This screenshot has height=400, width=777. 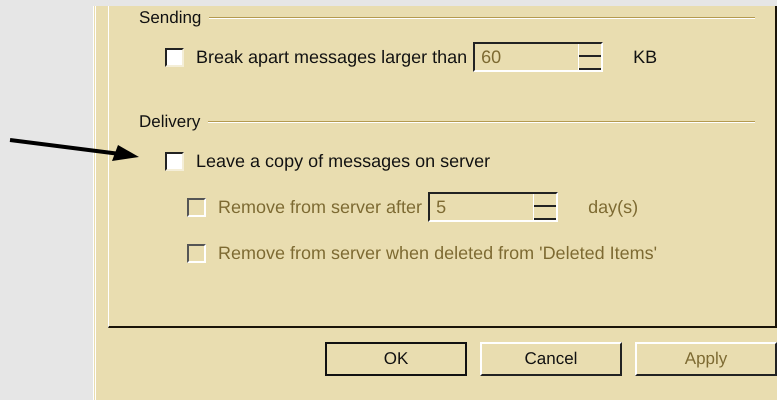 I want to click on group-title: Sending, so click(x=170, y=18).